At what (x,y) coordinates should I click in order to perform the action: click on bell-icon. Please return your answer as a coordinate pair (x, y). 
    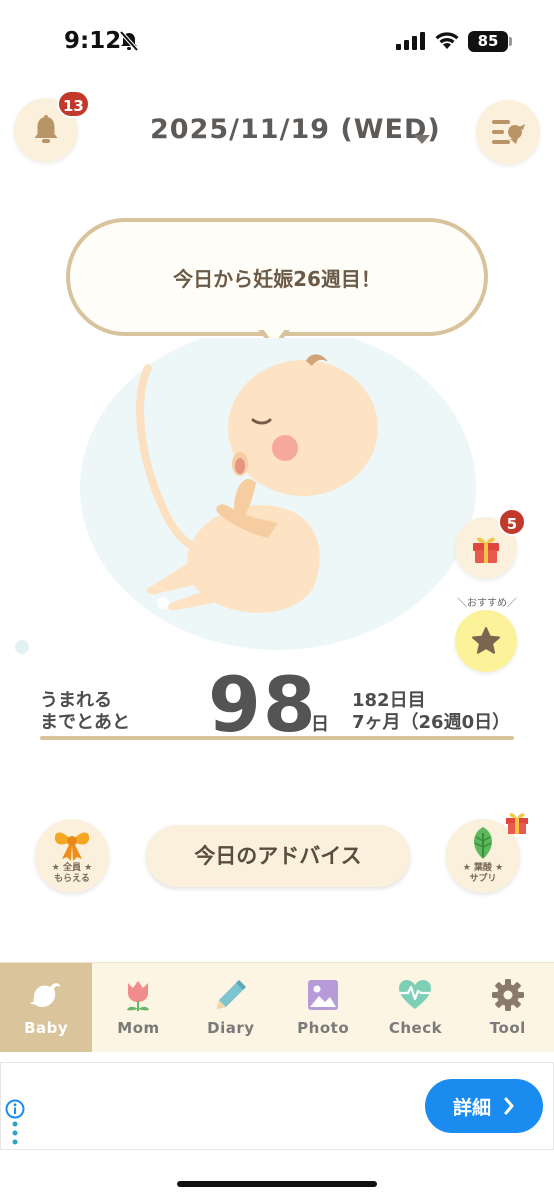
    Looking at the image, I should click on (46, 129).